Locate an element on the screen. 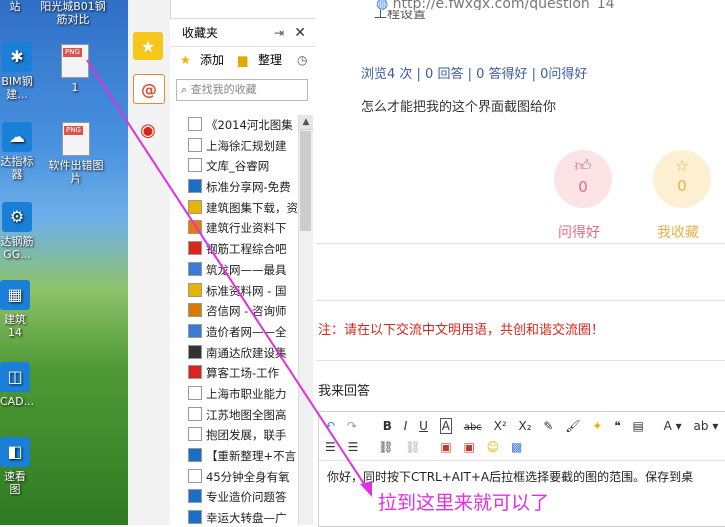 This screenshot has height=527, width=725. good-question-label: 问得好 is located at coordinates (579, 233).